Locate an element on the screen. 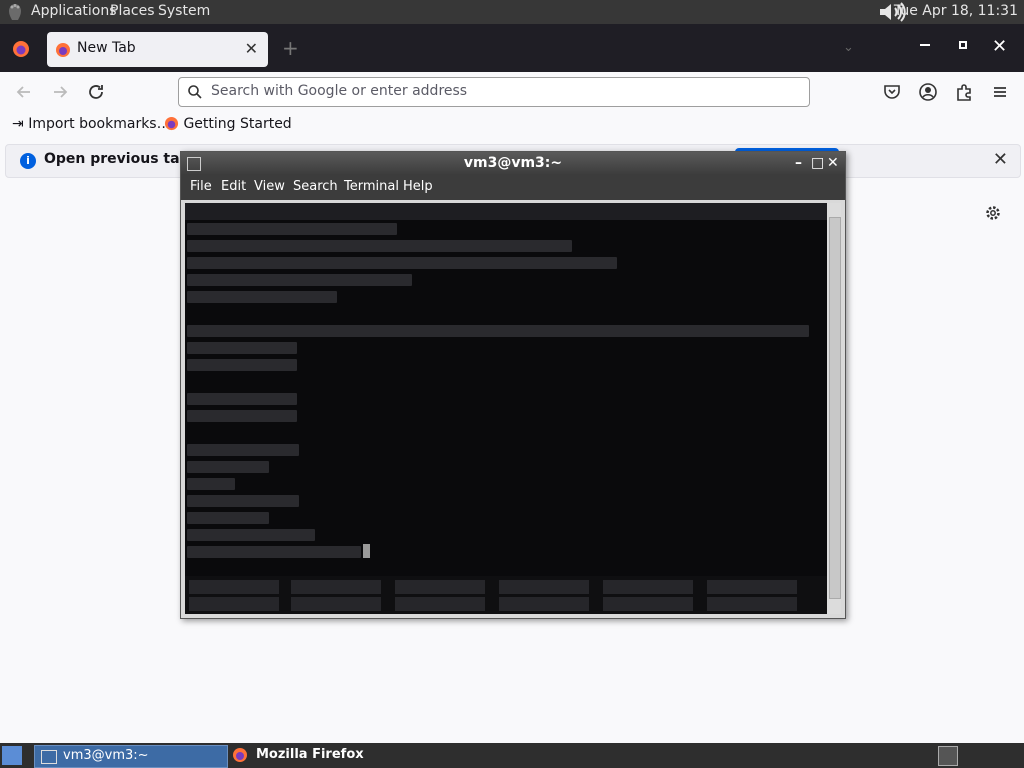  system-menu: System is located at coordinates (184, 11).